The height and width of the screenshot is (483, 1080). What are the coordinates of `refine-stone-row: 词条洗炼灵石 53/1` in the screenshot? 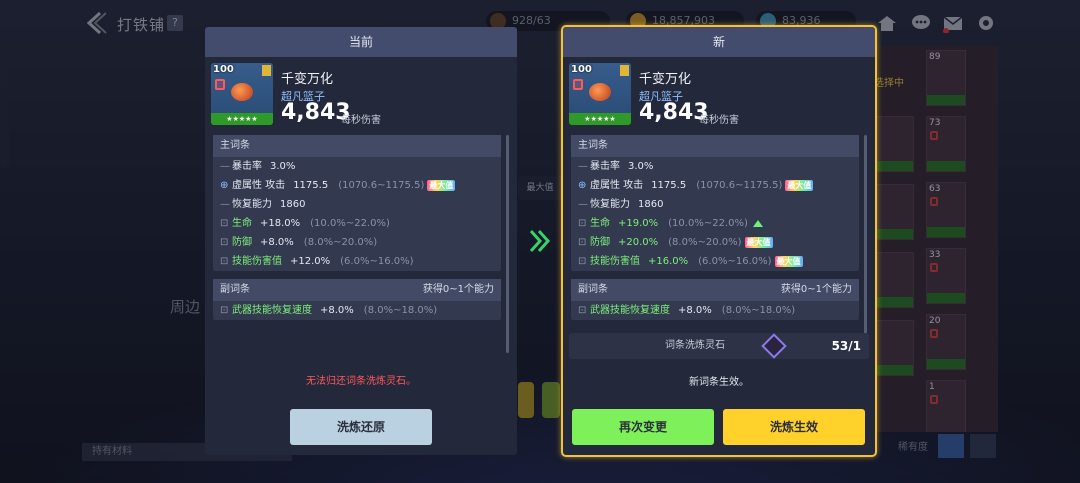 It's located at (719, 346).